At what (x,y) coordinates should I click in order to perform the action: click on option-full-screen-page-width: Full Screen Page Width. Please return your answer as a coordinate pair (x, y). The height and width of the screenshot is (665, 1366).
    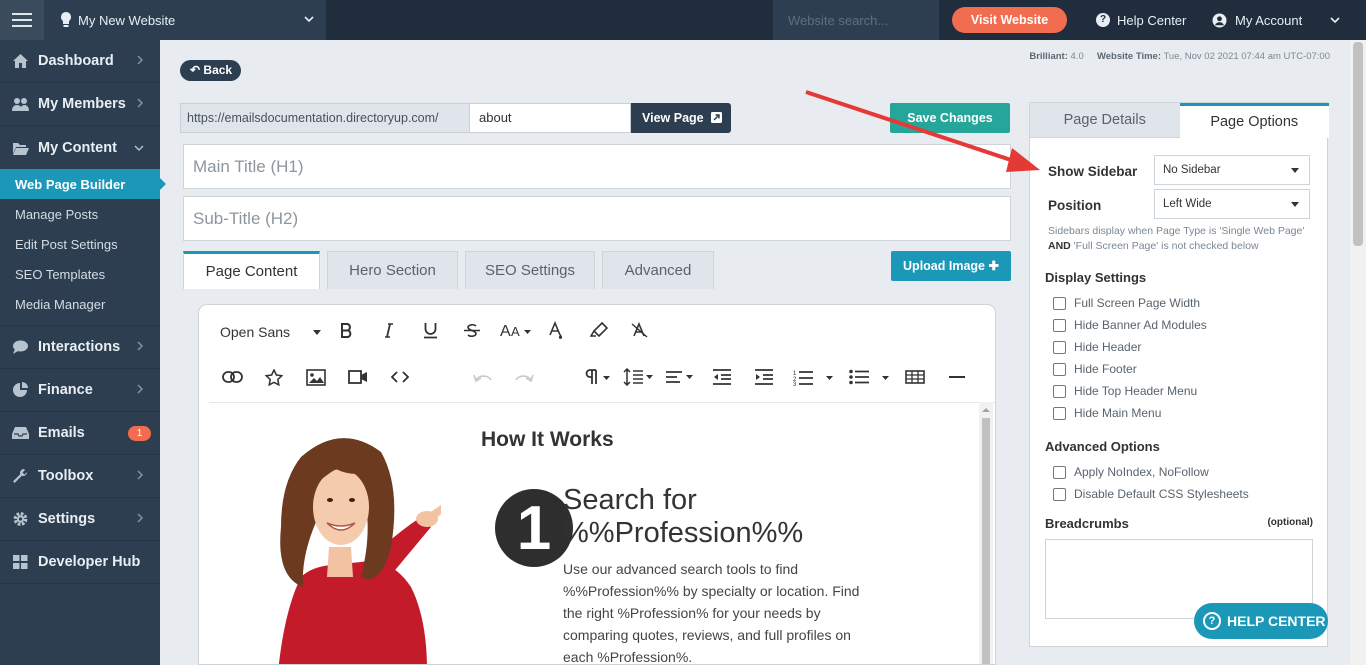
    Looking at the image, I should click on (1126, 303).